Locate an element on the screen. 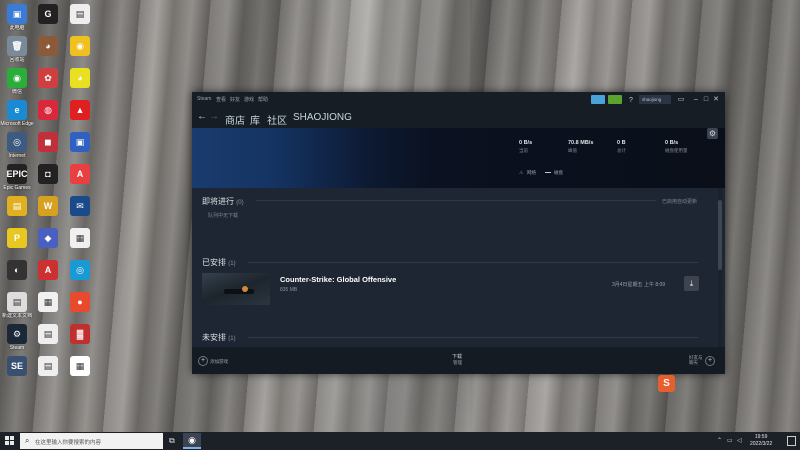 Image resolution: width=800 pixels, height=450 pixels. desktop-icon: G is located at coordinates (48, 19).